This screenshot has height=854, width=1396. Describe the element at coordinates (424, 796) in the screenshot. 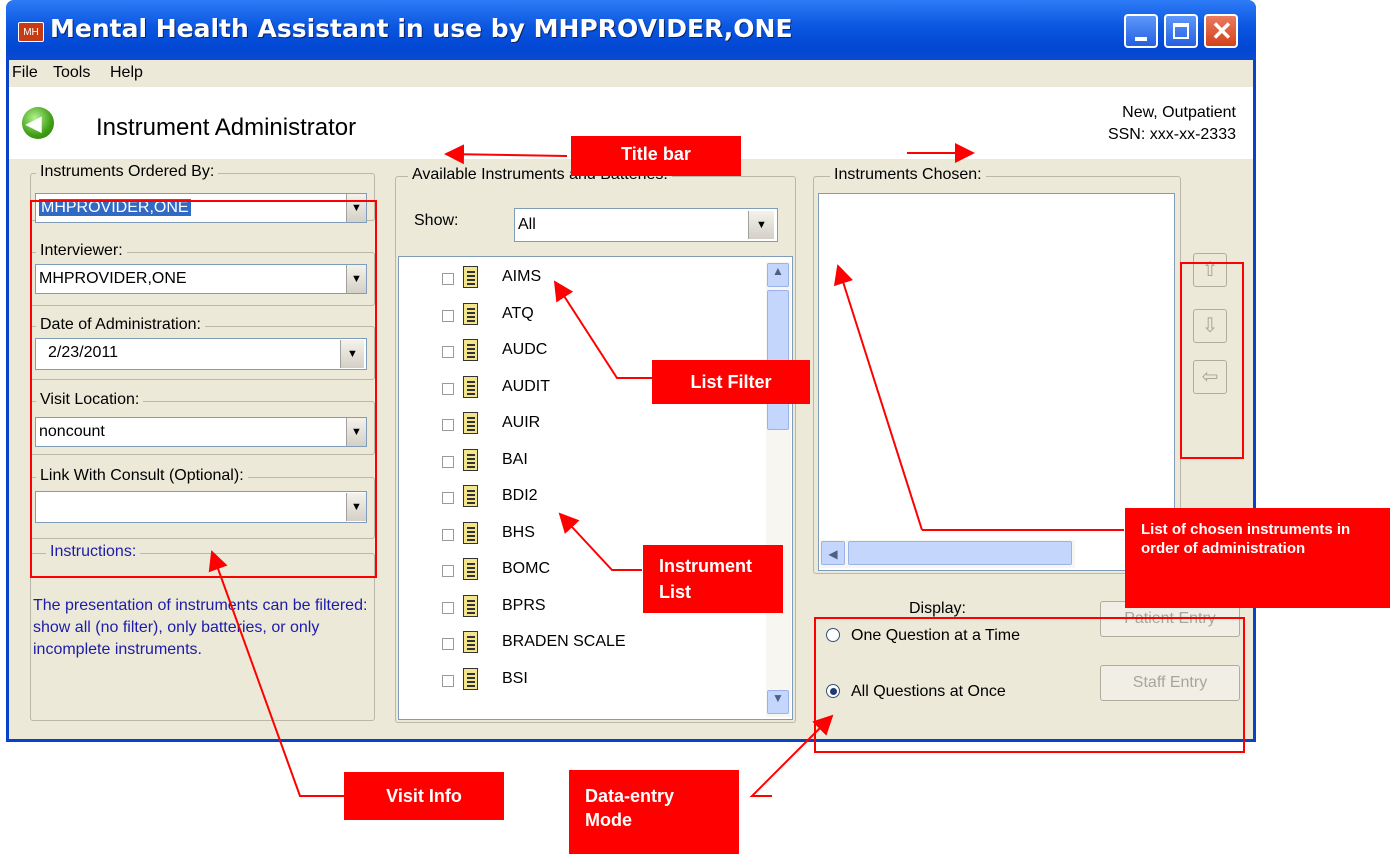

I see `callout-visit-info: Visit Info` at that location.